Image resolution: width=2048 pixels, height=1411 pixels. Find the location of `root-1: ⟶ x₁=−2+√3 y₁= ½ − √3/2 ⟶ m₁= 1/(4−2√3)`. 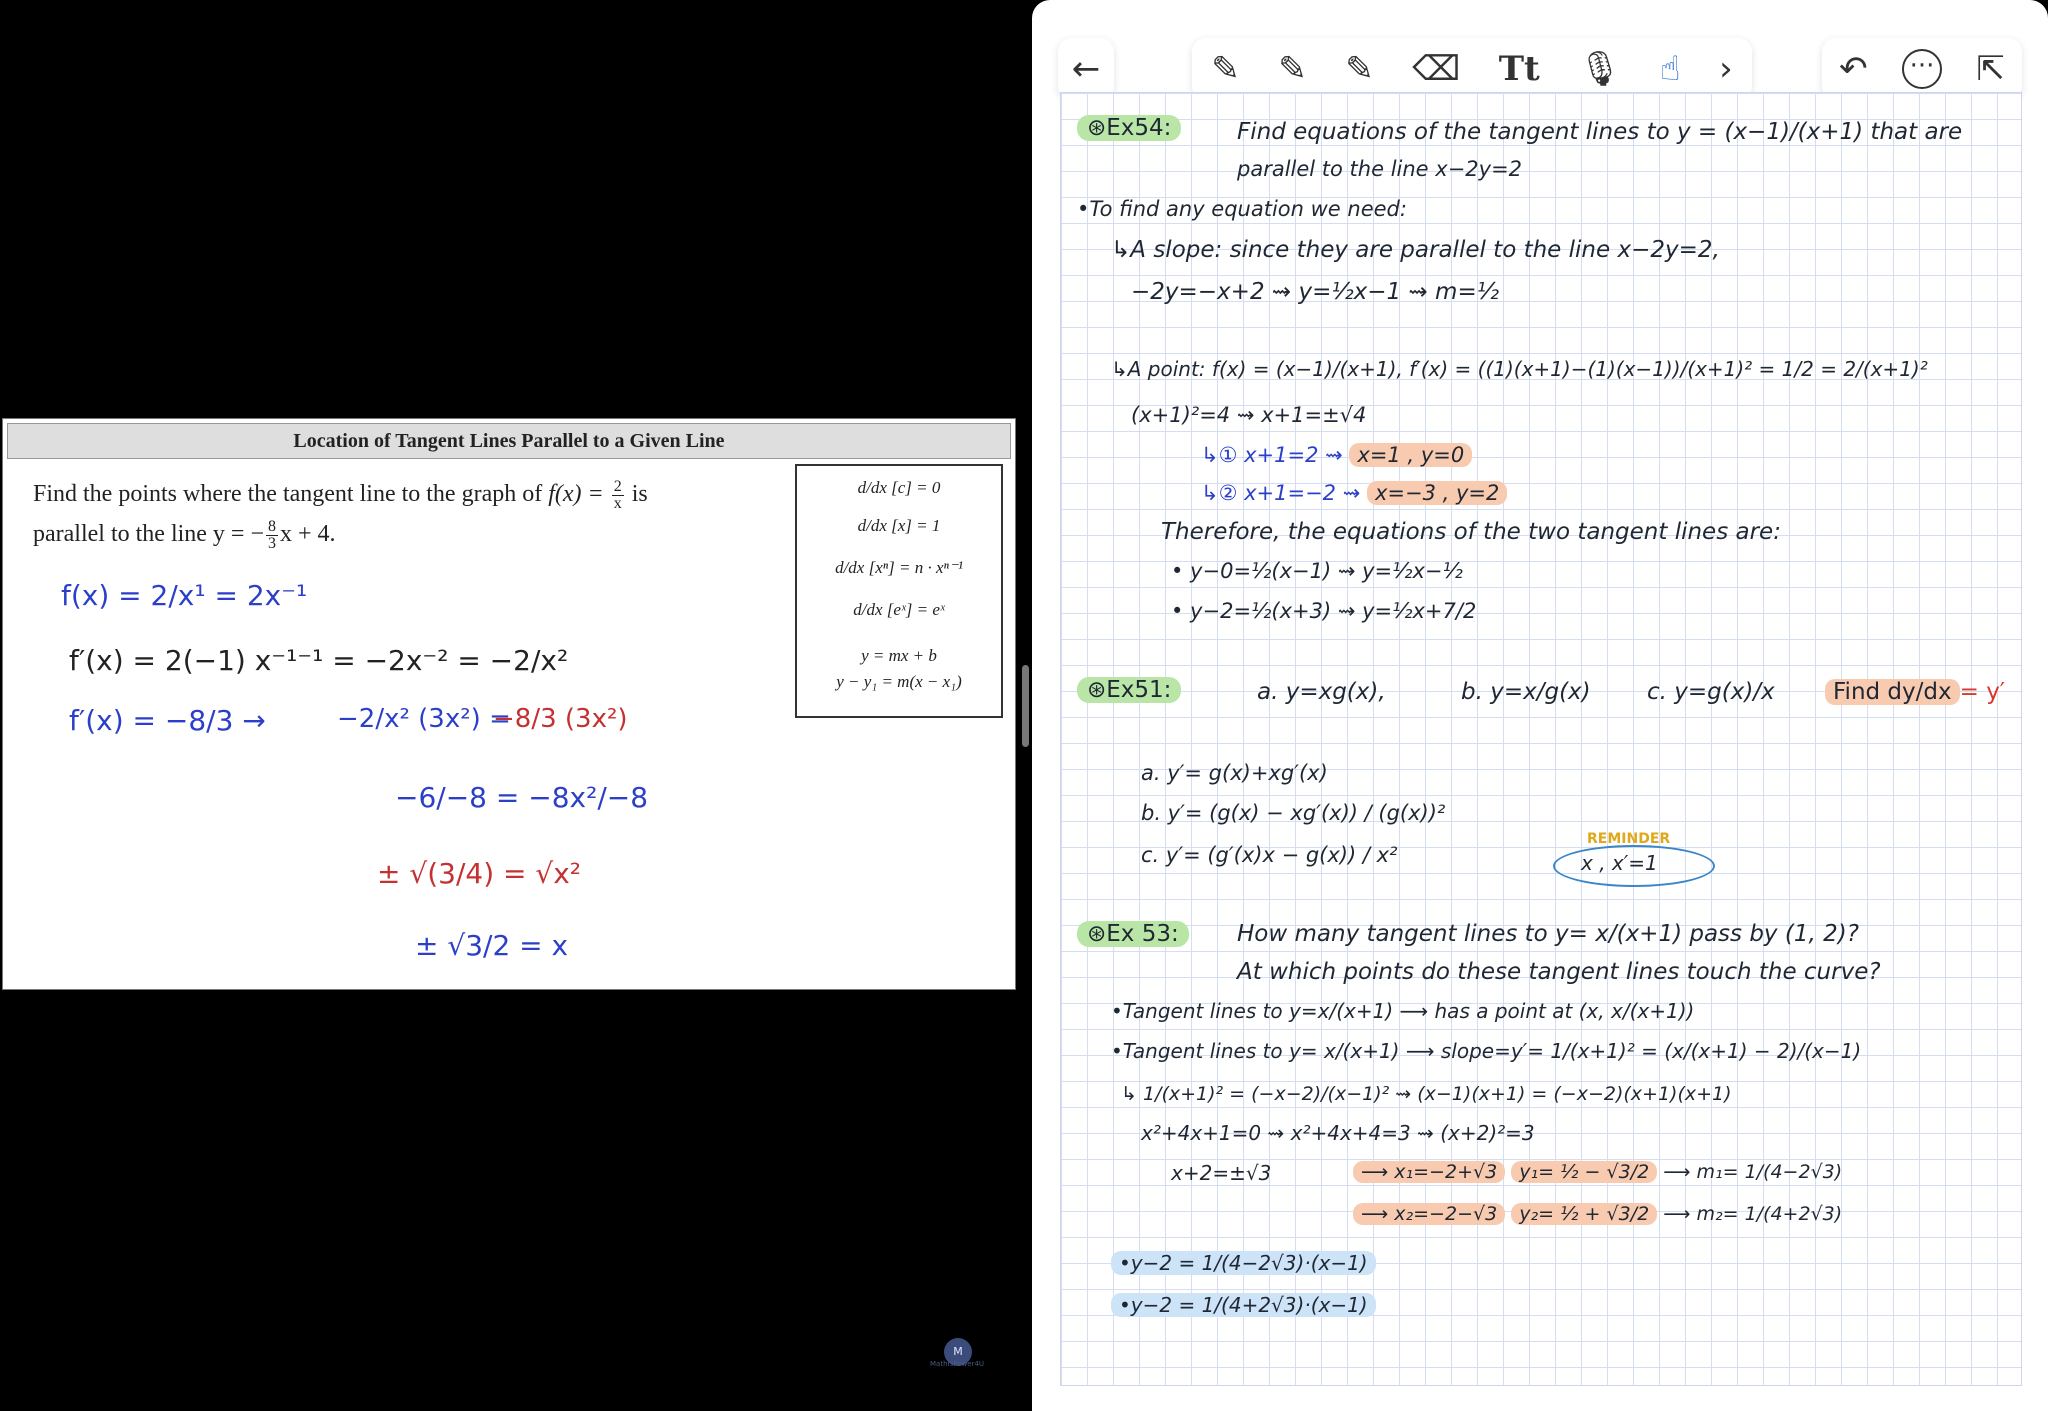

root-1: ⟶ x₁=−2+√3 y₁= ½ − √3/2 ⟶ m₁= 1/(4−2√3) is located at coordinates (1597, 1172).